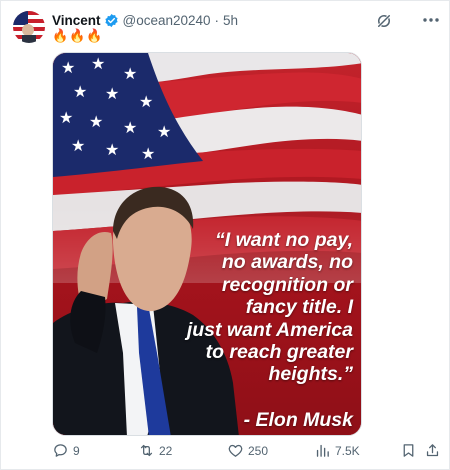  I want to click on views-count: 7.5K, so click(347, 450).